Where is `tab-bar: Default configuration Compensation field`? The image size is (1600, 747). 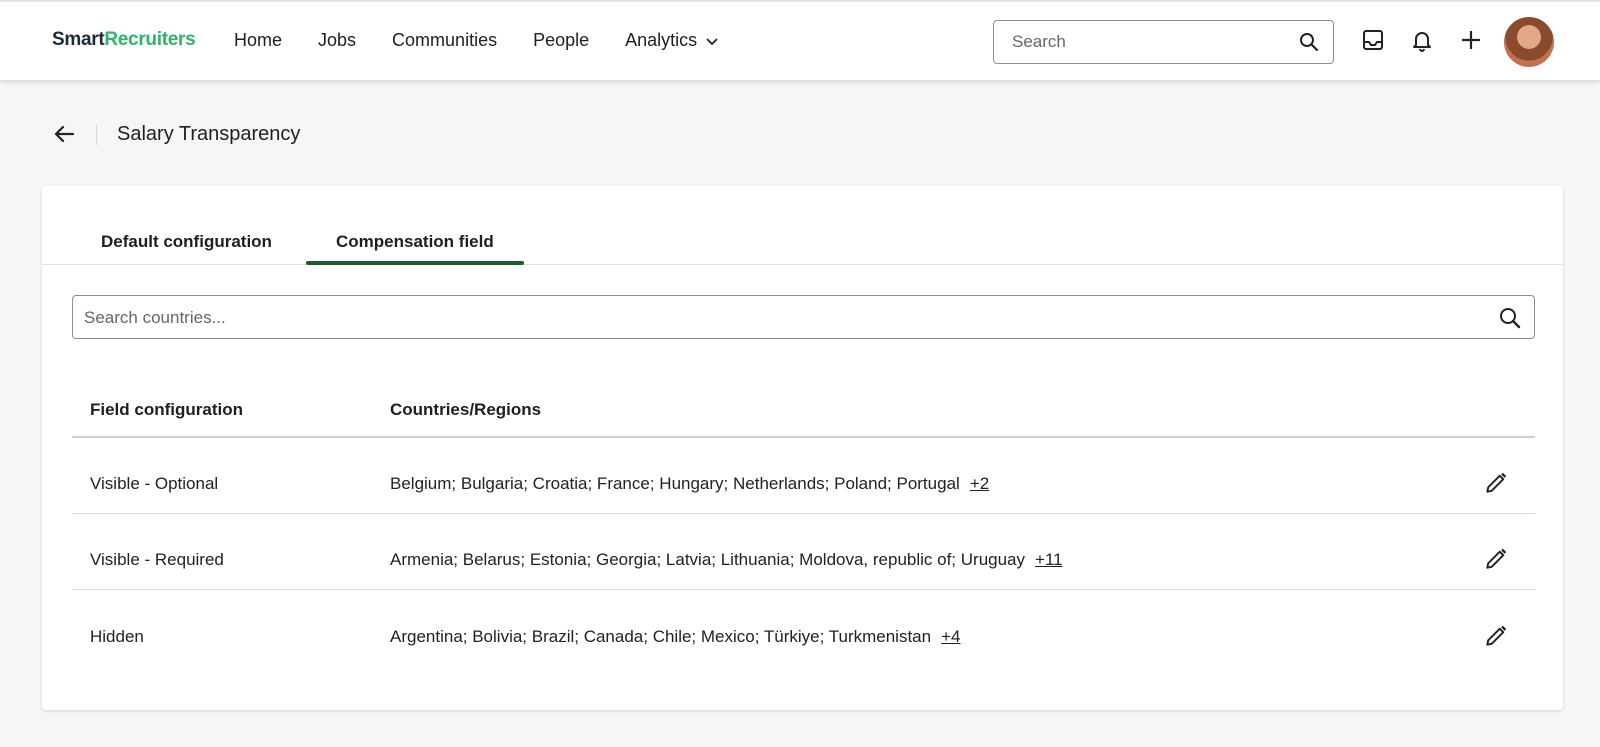 tab-bar: Default configuration Compensation field is located at coordinates (802, 225).